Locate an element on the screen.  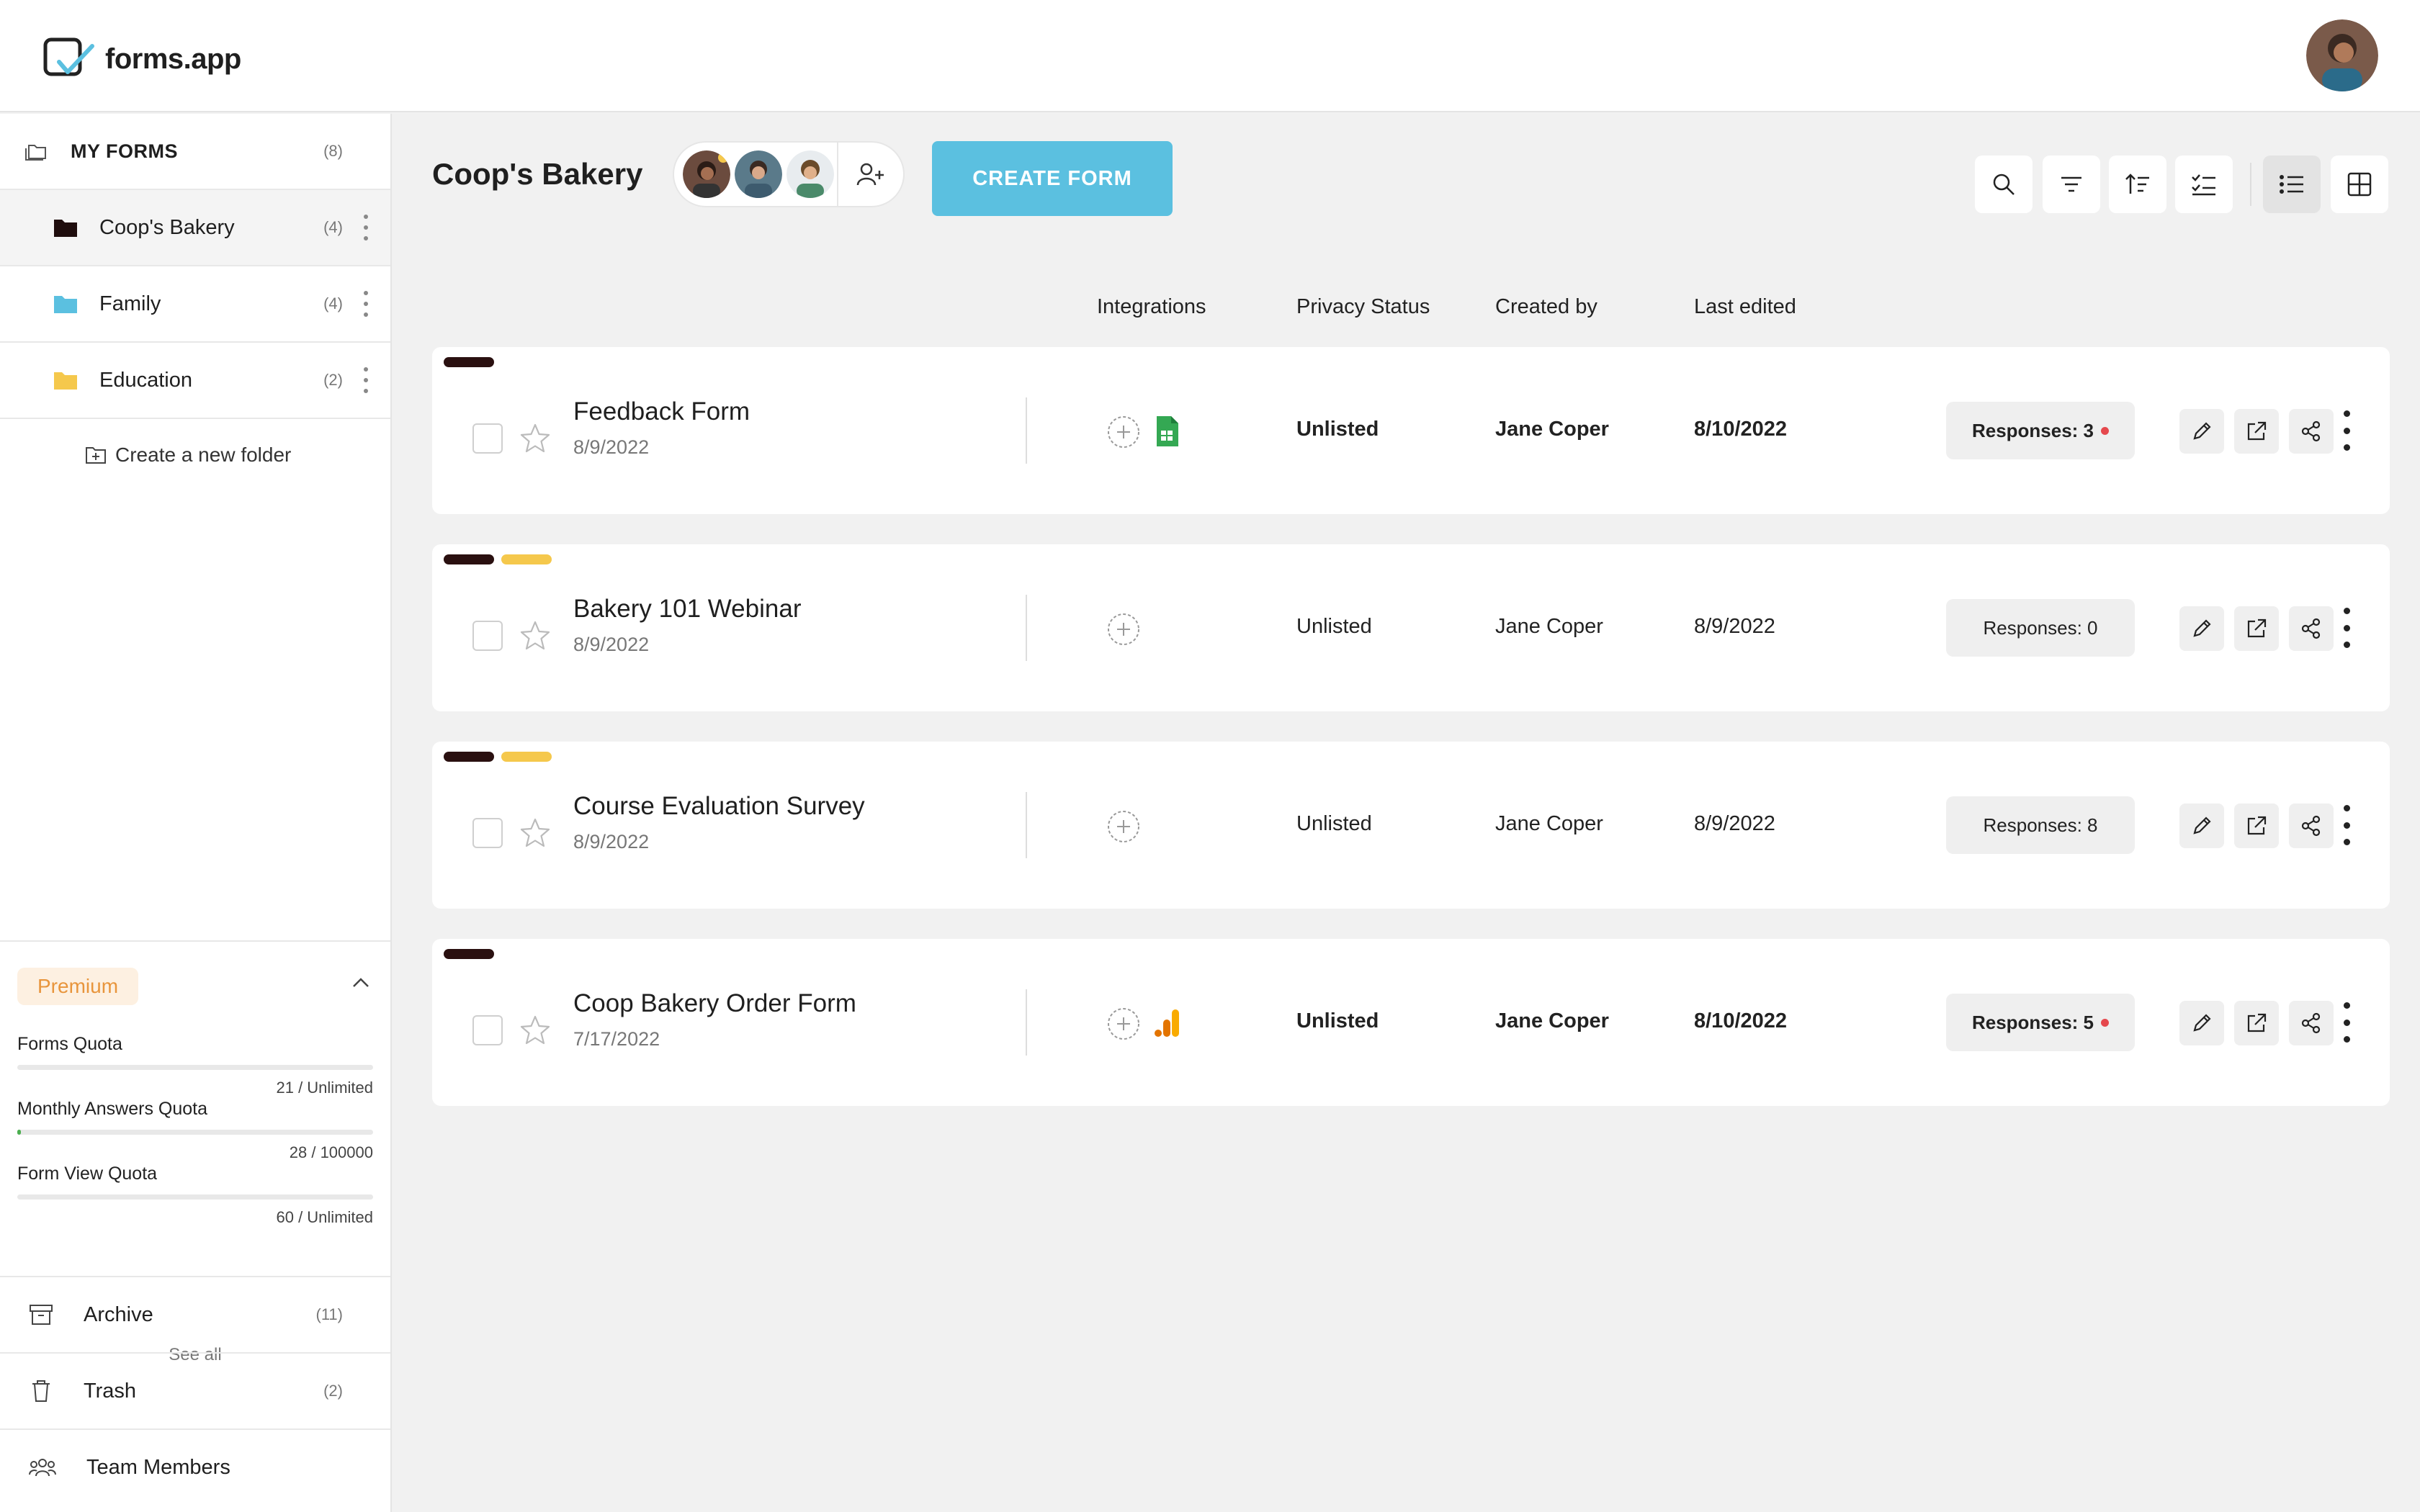
responses-button: Responses: 8 is located at coordinates (2040, 825).